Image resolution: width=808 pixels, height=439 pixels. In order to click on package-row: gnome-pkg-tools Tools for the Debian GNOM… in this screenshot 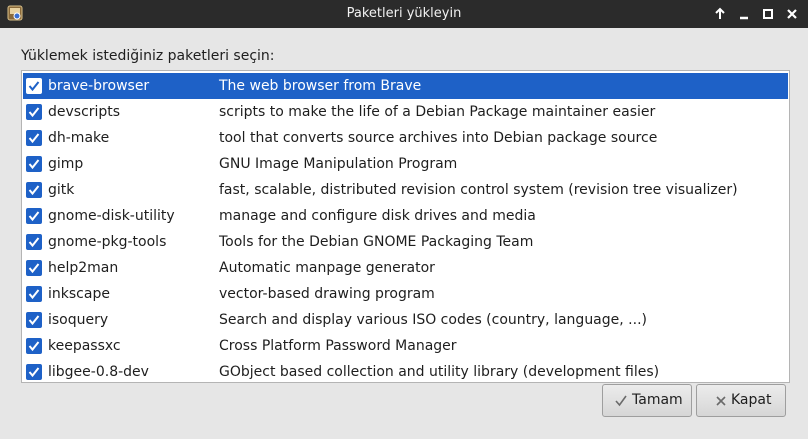, I will do `click(405, 242)`.